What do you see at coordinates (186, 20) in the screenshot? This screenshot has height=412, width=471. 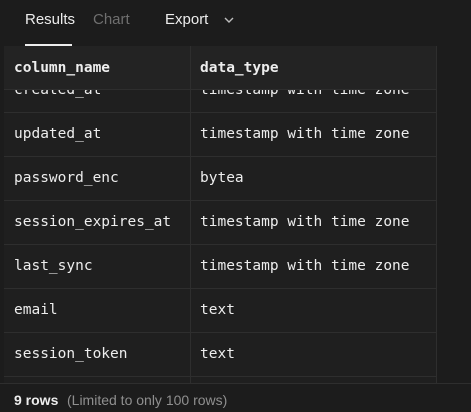 I see `export-button: Export` at bounding box center [186, 20].